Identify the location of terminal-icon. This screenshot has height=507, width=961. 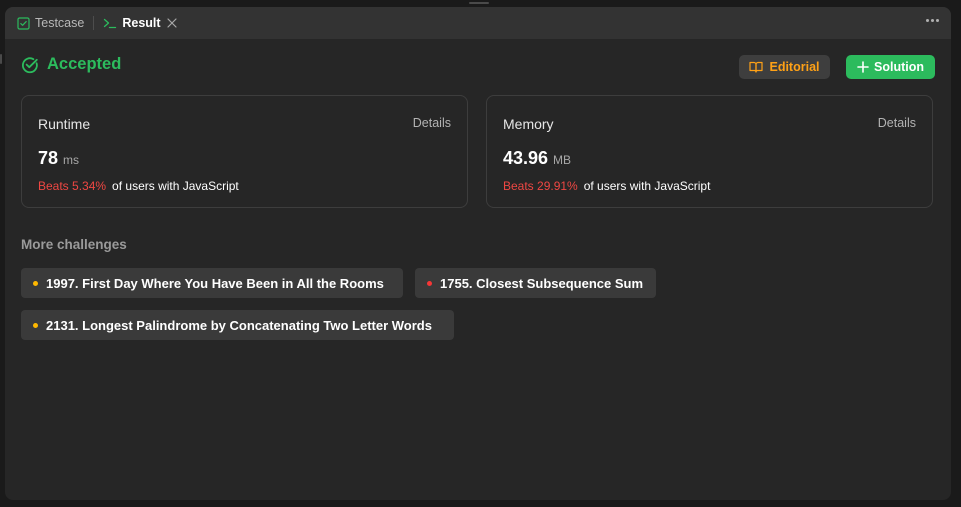
(110, 23).